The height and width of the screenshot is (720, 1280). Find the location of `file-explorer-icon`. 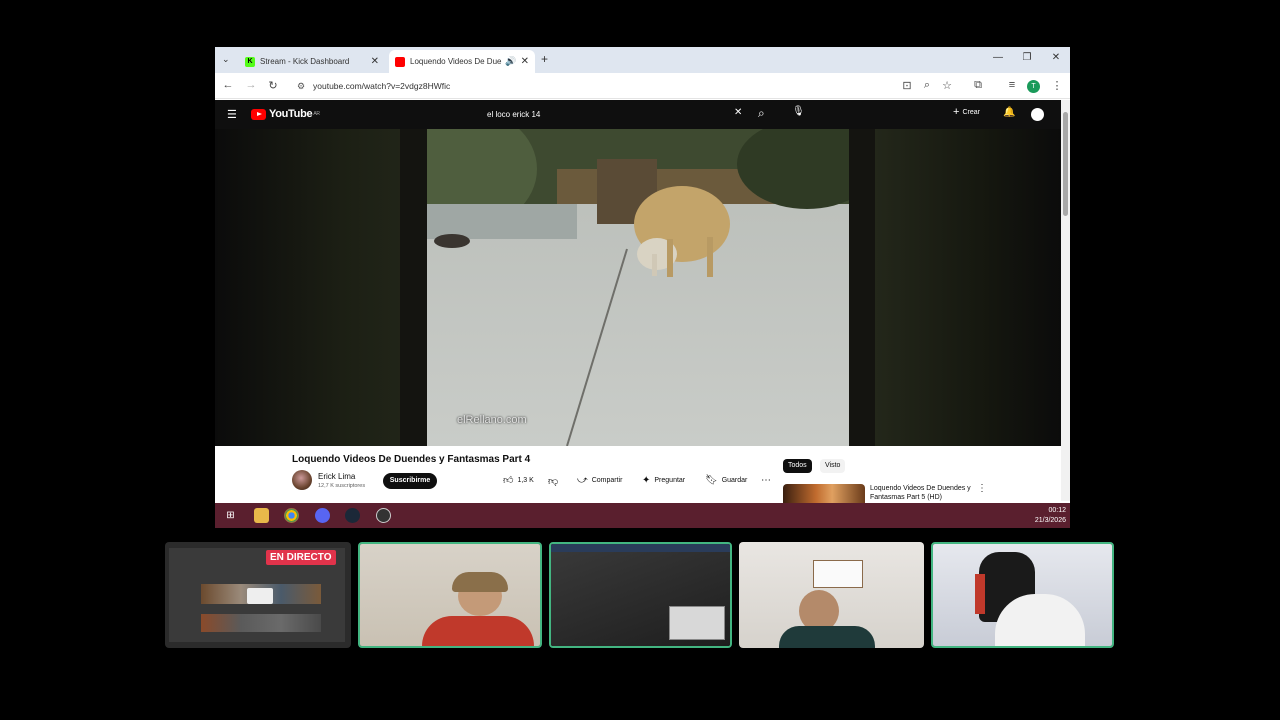

file-explorer-icon is located at coordinates (261, 515).